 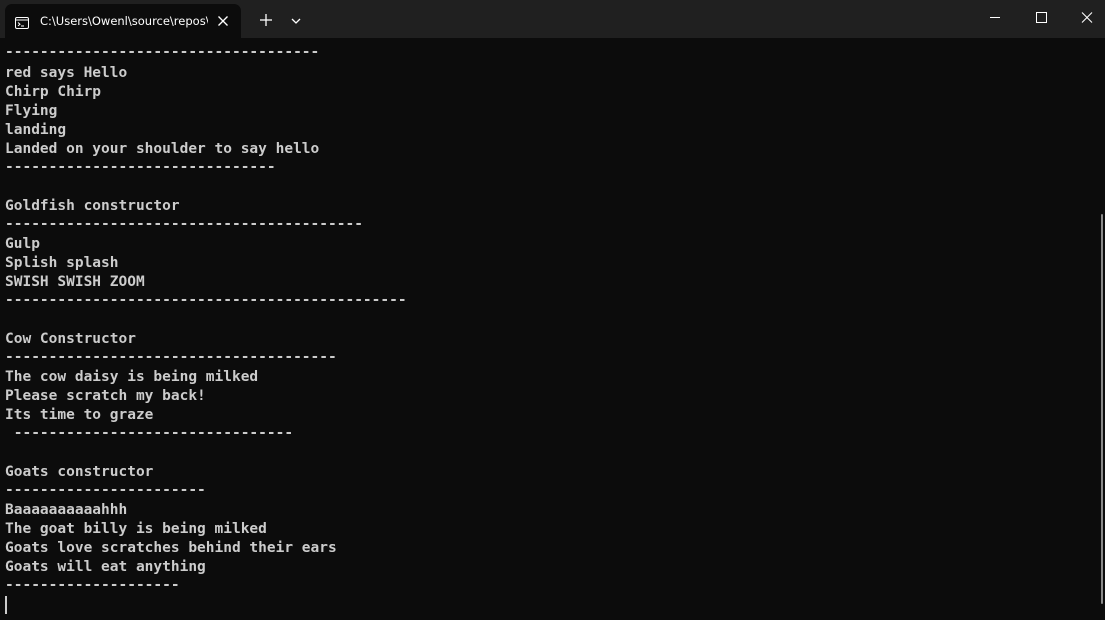 I want to click on output-line: The cow daisy is being milked, so click(x=132, y=377).